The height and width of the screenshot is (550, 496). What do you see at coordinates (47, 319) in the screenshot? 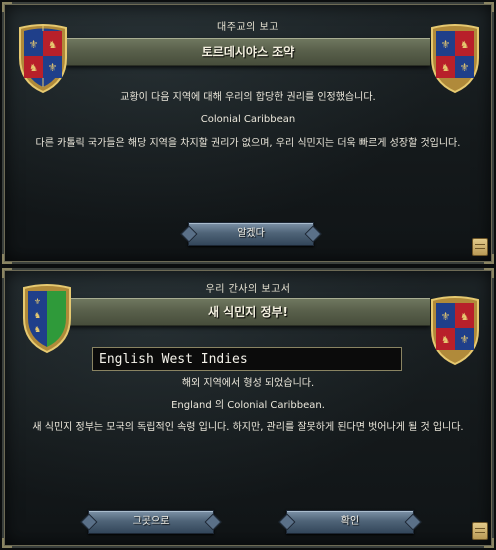
I see `new-colony-shield-icon: ⚜ ♞ ♞` at bounding box center [47, 319].